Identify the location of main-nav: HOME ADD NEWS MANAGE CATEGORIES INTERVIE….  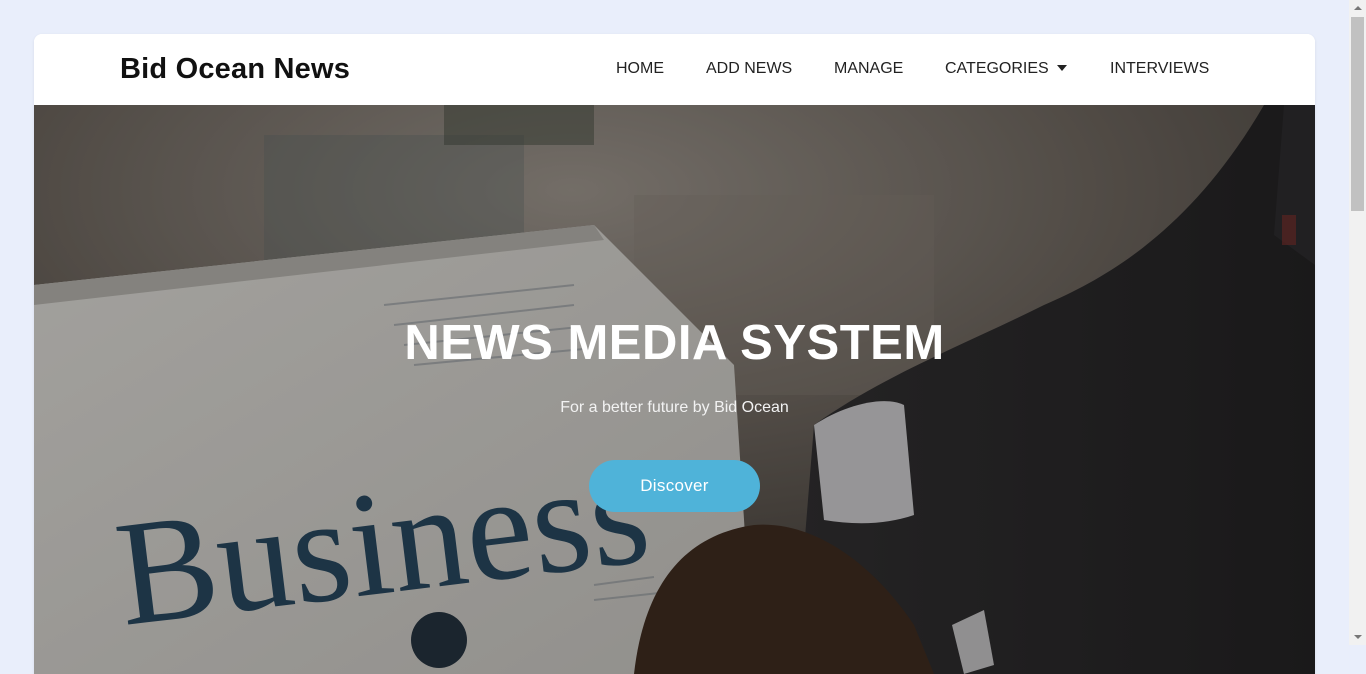
(674, 71).